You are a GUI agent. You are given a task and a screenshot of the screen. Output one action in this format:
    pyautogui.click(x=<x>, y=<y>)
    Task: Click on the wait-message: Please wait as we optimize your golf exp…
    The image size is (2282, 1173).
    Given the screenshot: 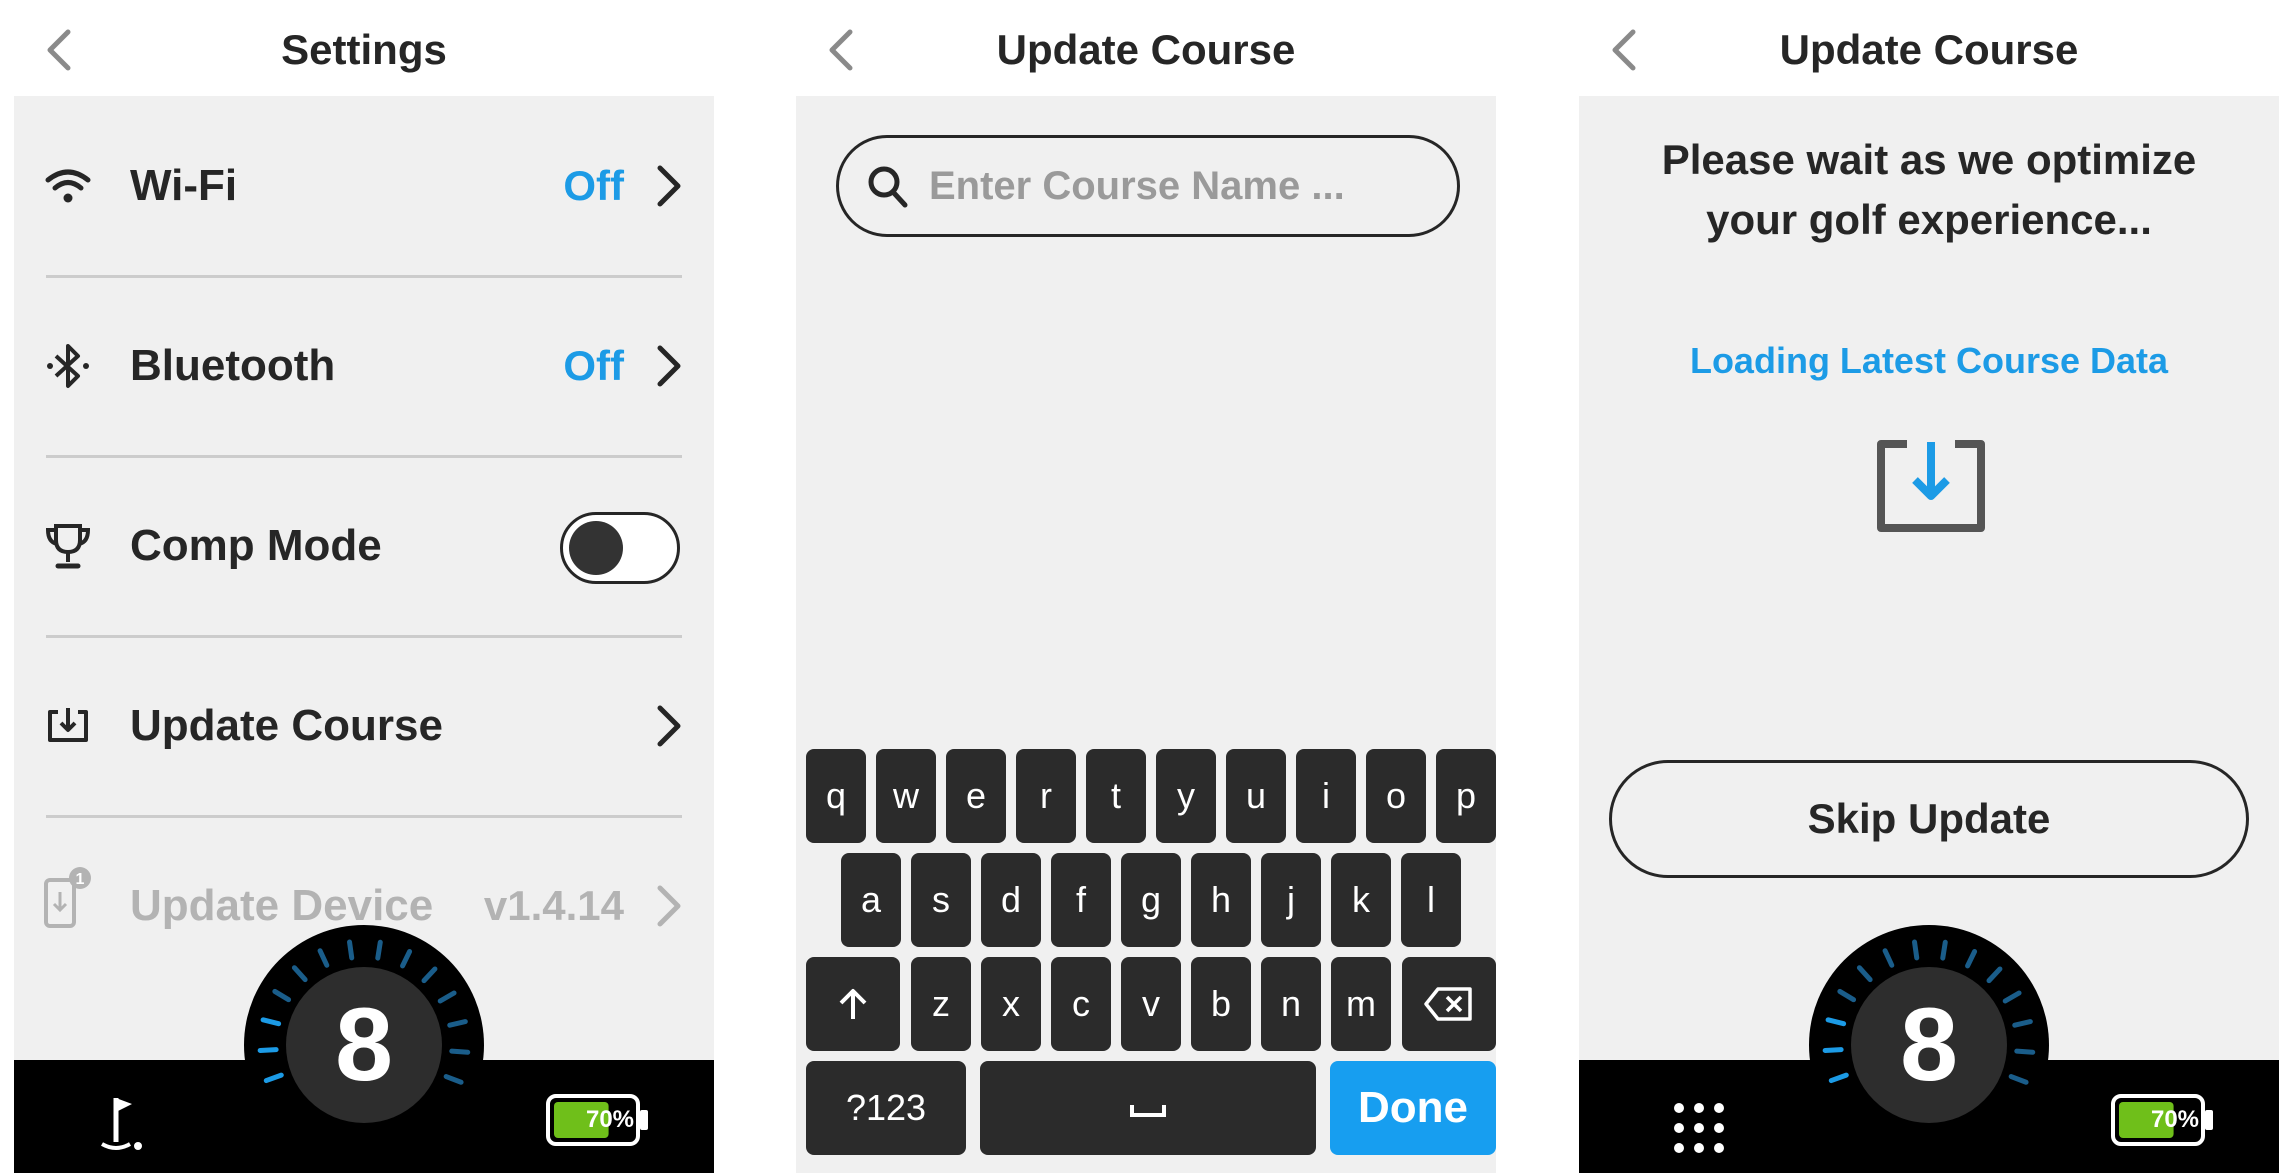 What is the action you would take?
    pyautogui.click(x=1929, y=190)
    